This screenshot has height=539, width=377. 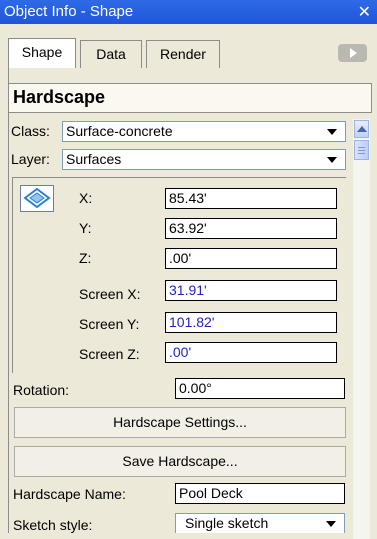 I want to click on tab-render: Render, so click(x=183, y=54).